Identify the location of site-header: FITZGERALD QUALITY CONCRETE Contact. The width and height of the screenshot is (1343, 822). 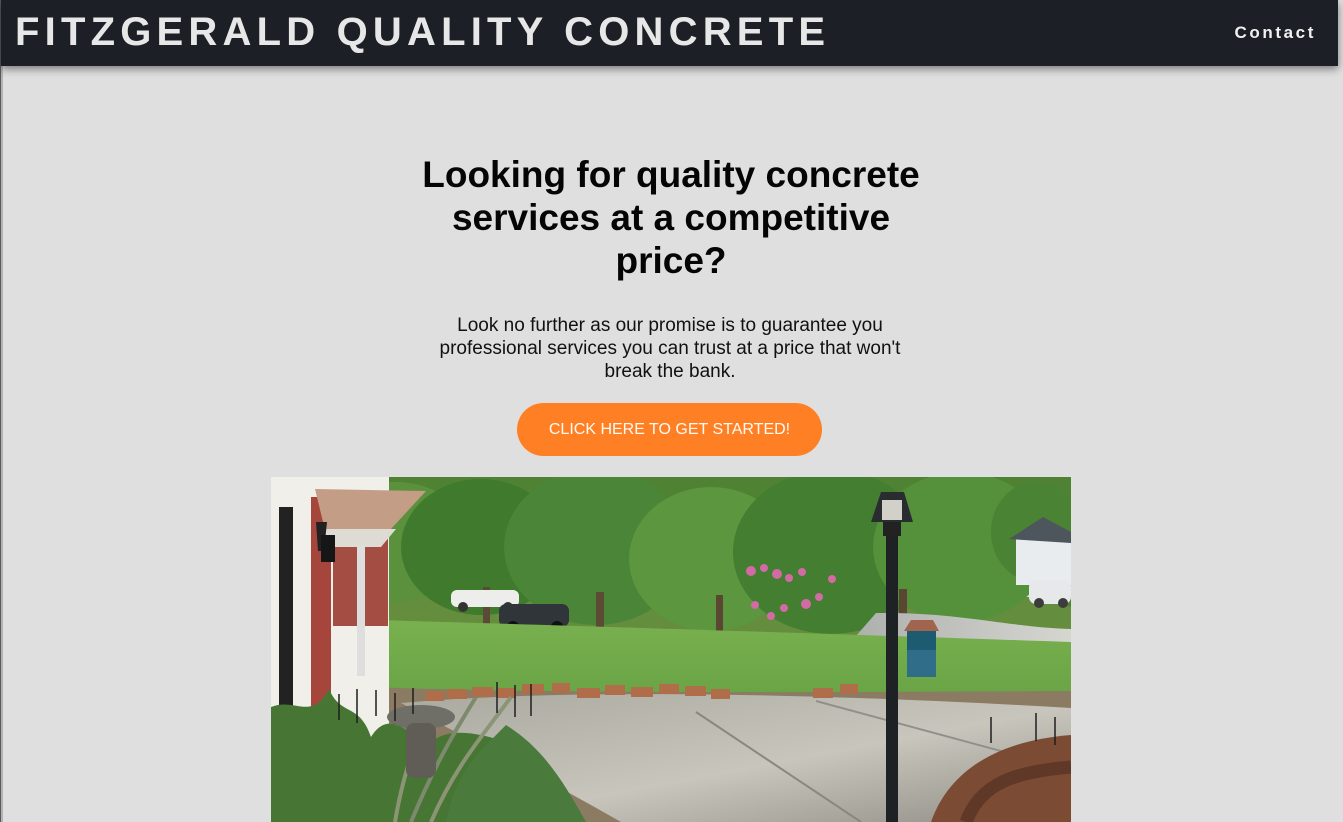
(669, 33).